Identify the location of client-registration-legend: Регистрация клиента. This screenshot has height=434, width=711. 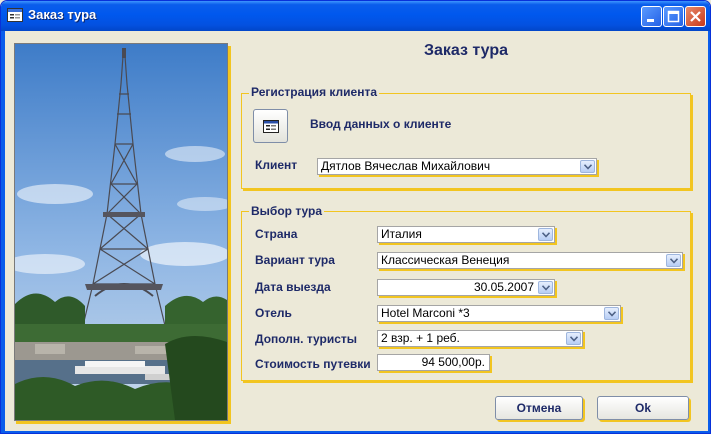
(314, 92).